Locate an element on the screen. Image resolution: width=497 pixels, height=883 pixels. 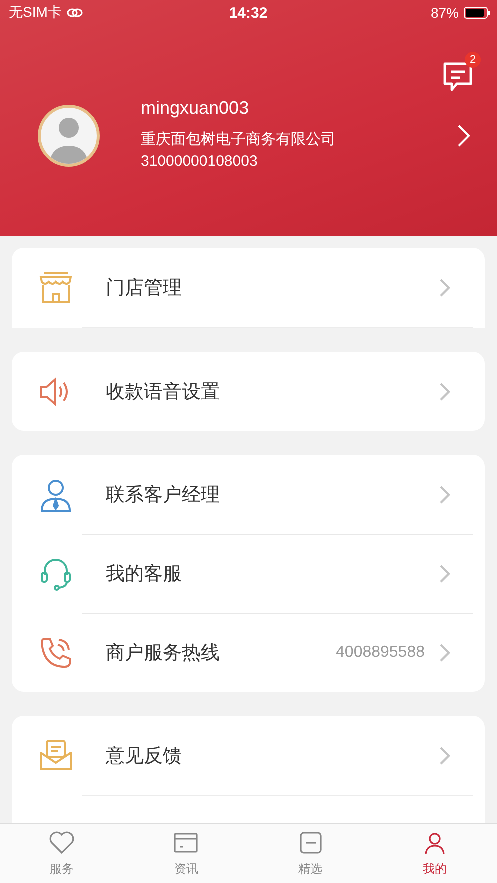
username: mingxuan003 is located at coordinates (195, 108).